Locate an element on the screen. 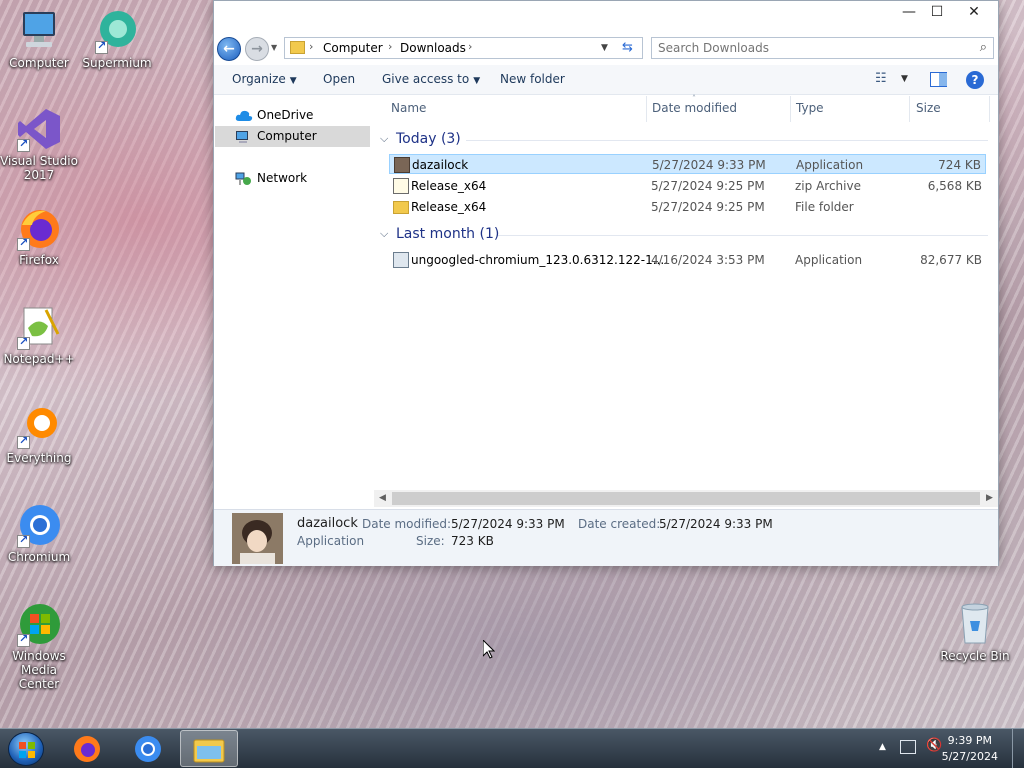 This screenshot has width=1024, height=768. details-view-icon: ☷ is located at coordinates (881, 78).